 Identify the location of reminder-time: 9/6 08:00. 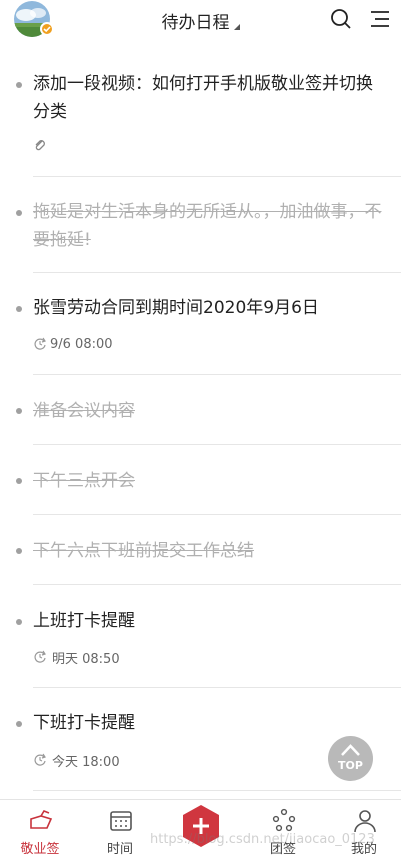
(81, 344).